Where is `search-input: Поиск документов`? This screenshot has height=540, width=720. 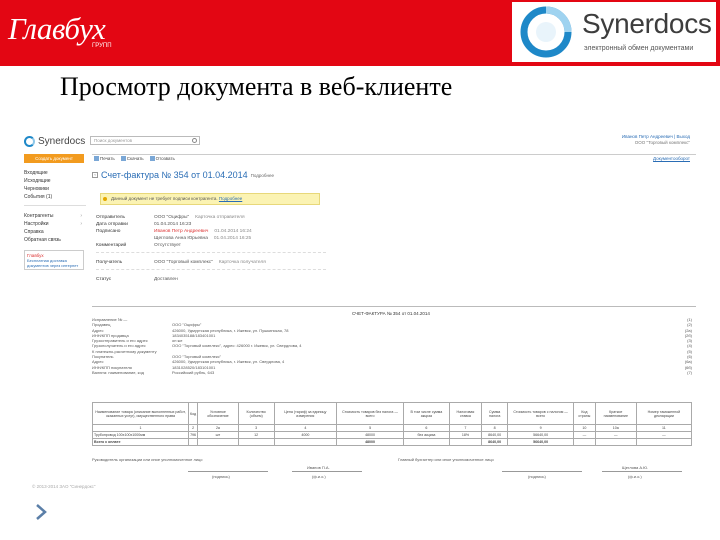 search-input: Поиск документов is located at coordinates (145, 140).